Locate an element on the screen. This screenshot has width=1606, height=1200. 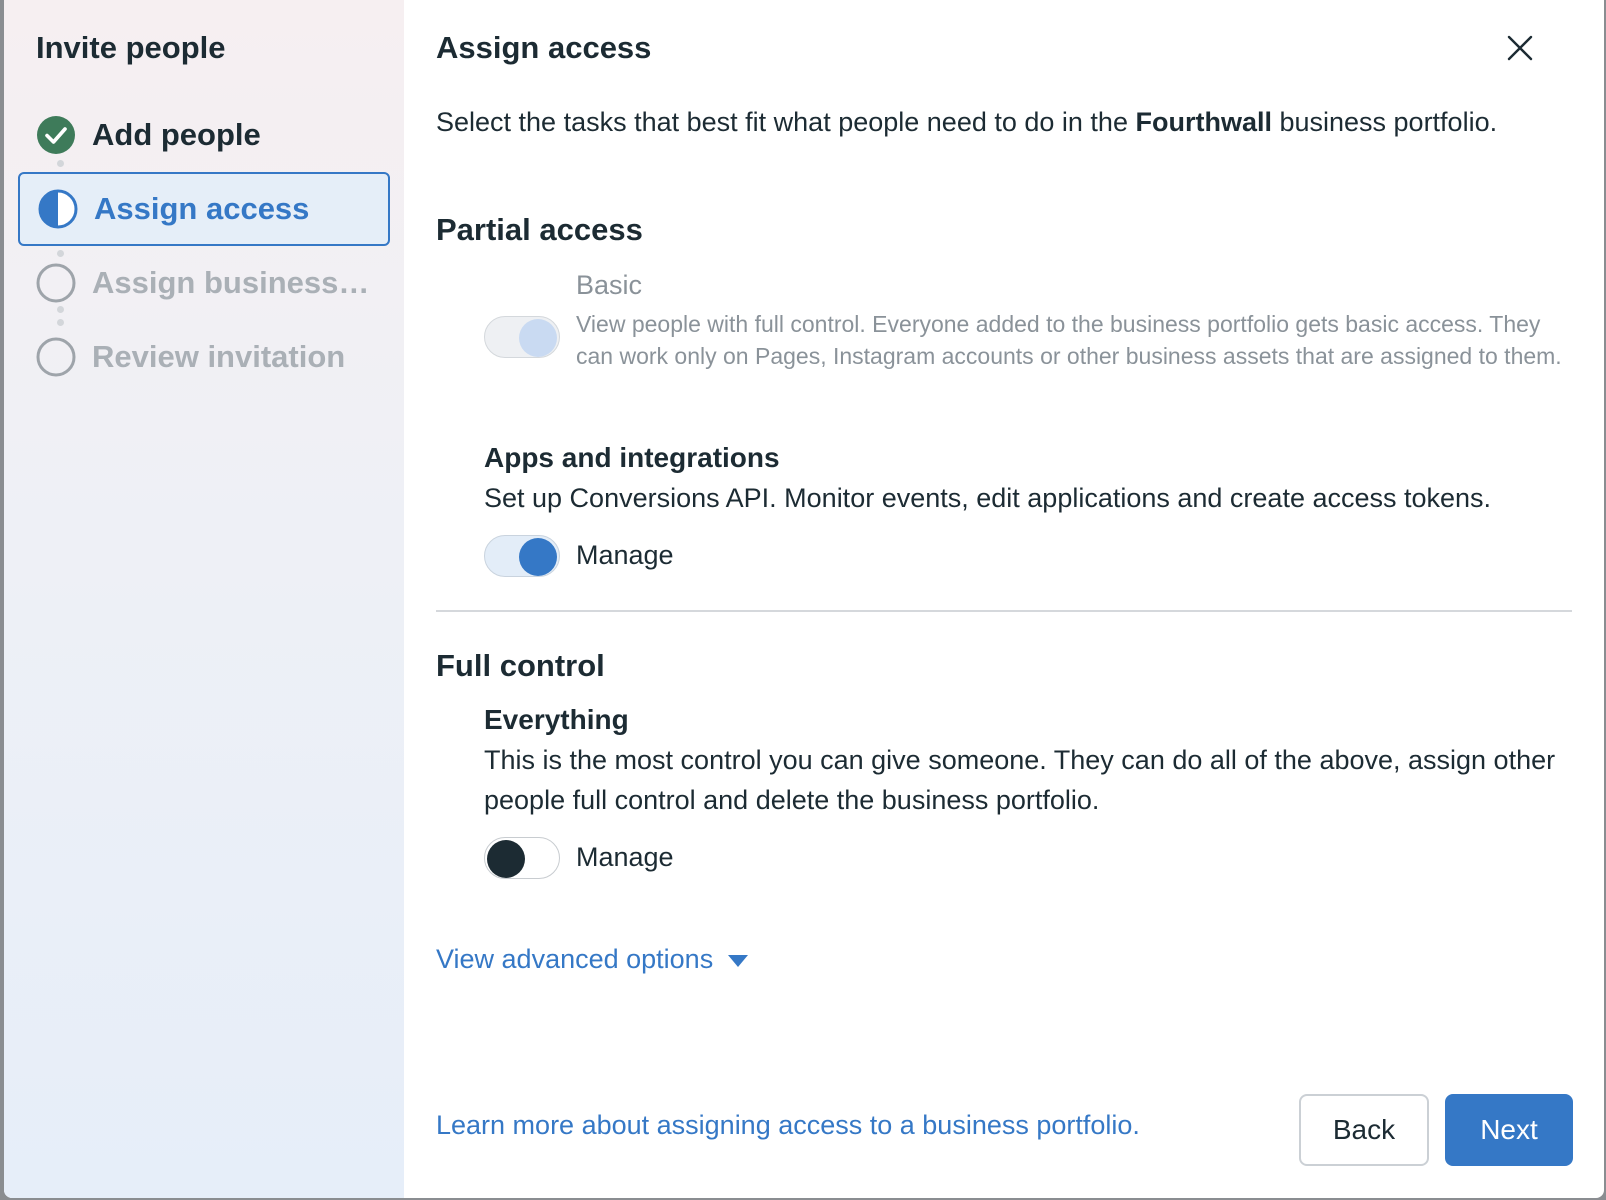
apps-integrations-manage-toggle is located at coordinates (522, 556).